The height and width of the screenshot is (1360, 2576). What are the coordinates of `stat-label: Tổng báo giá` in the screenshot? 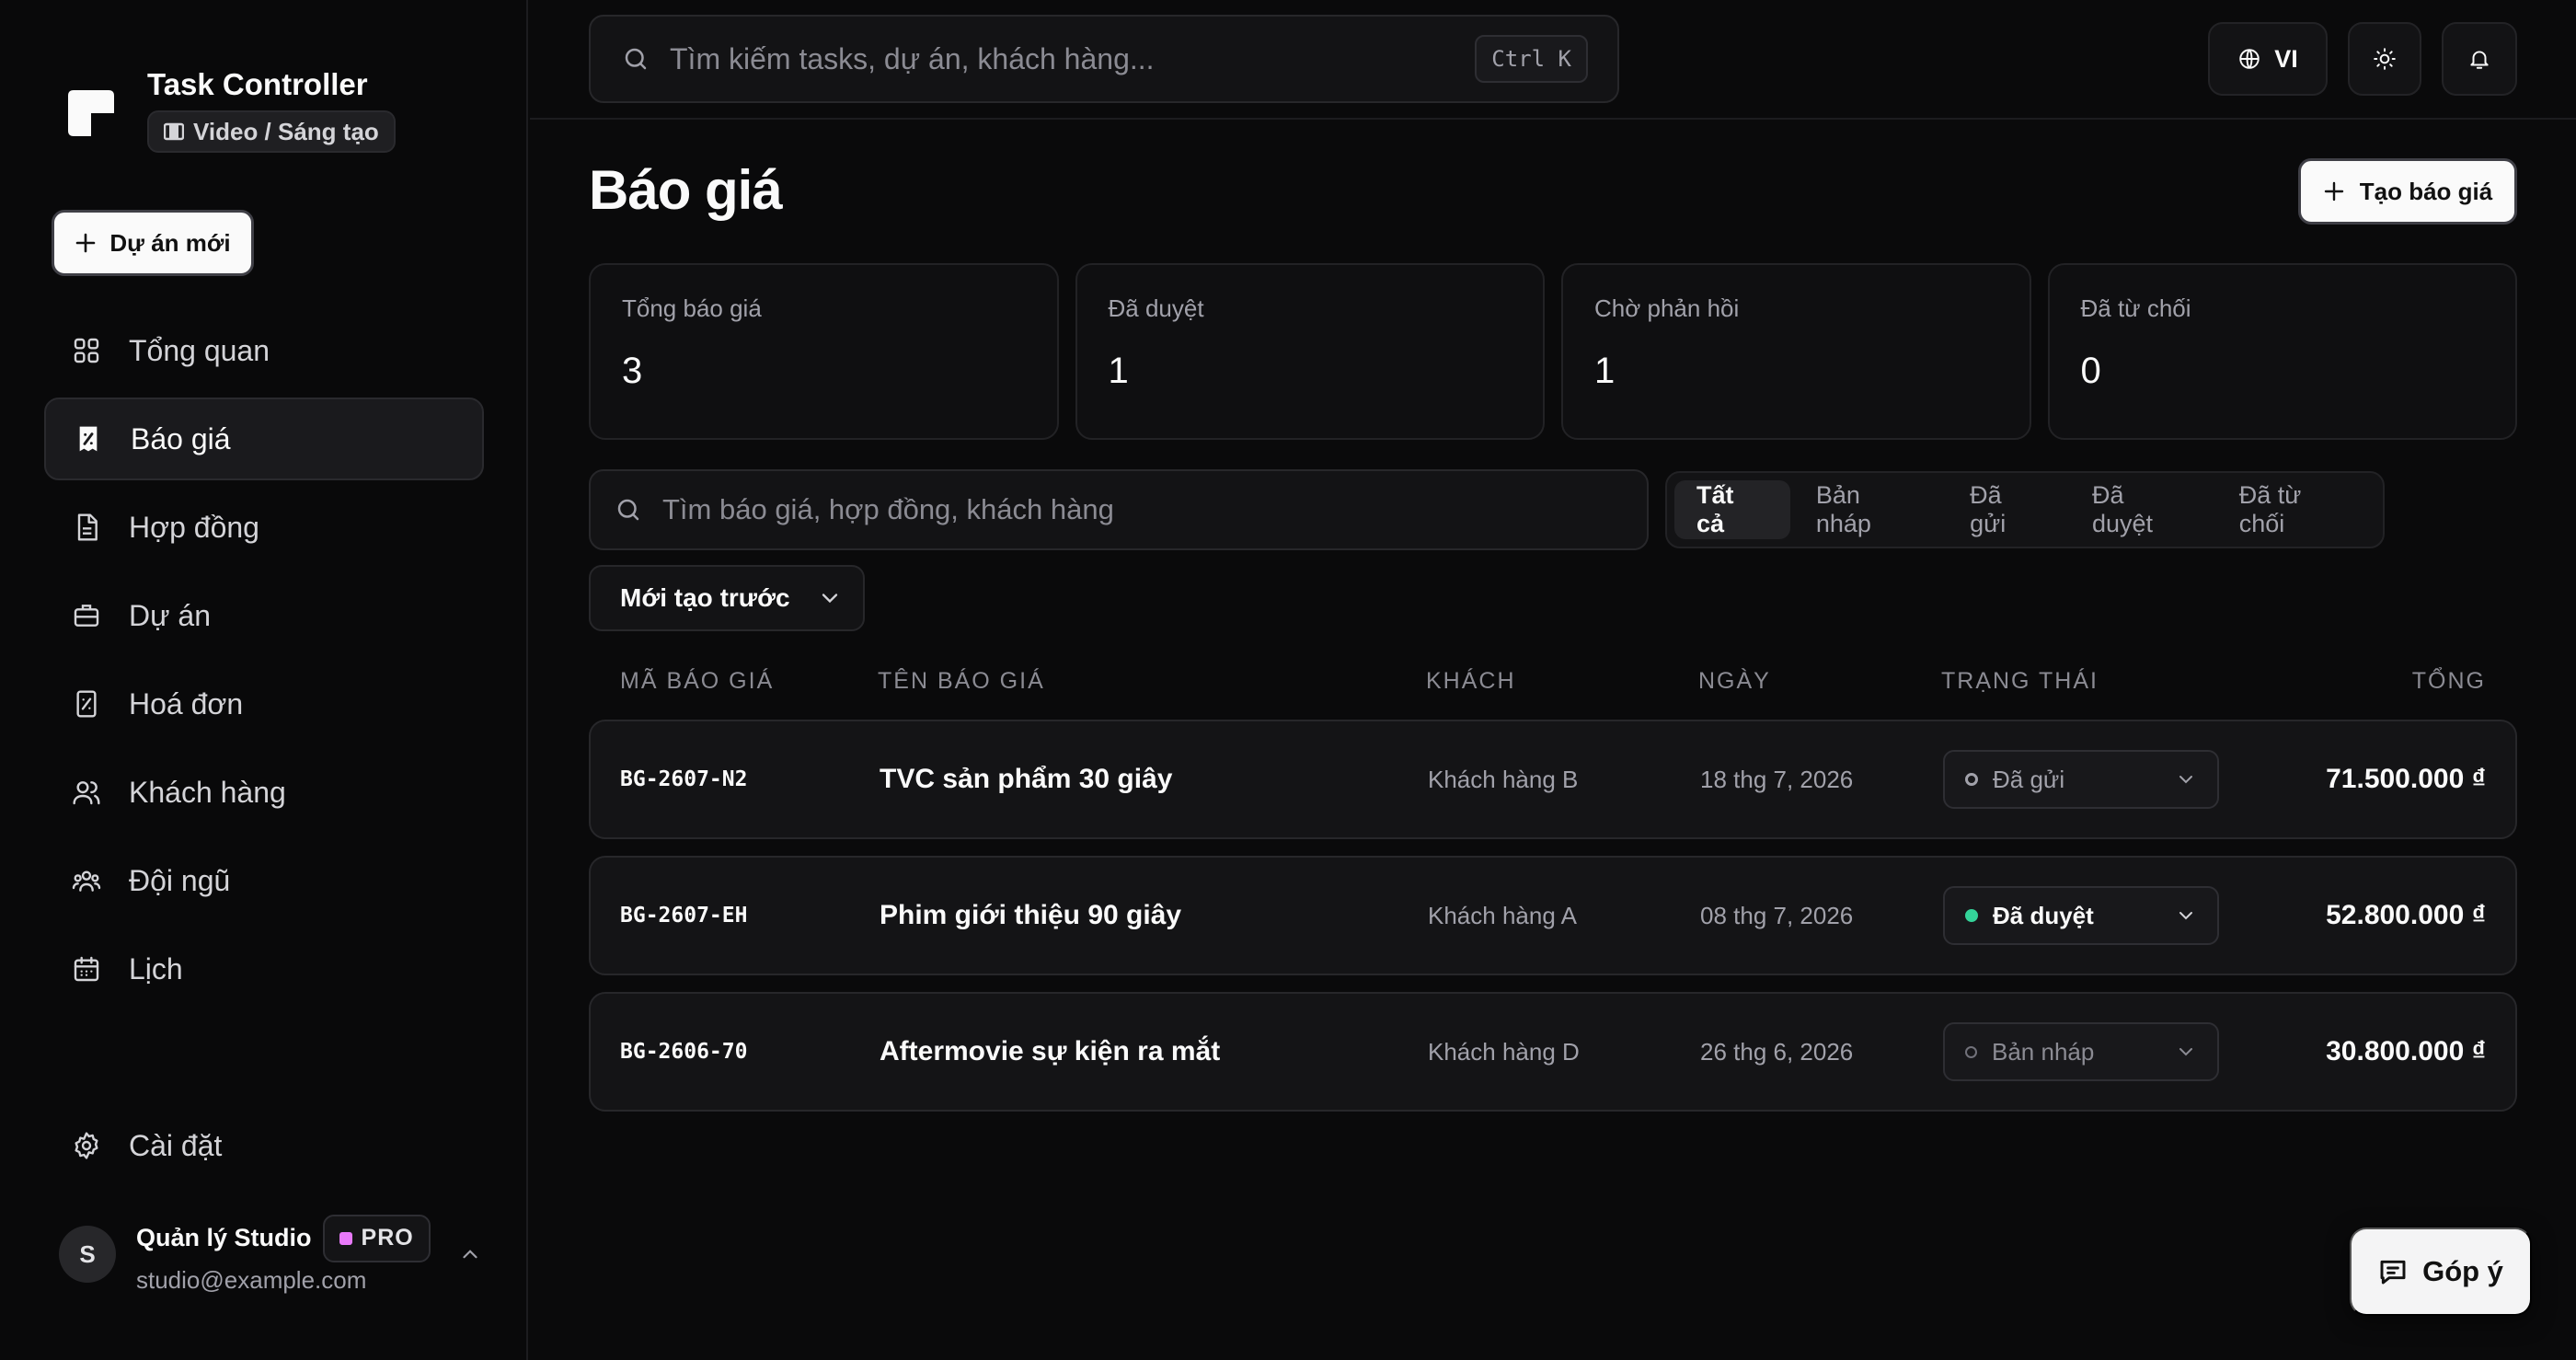 It's located at (692, 308).